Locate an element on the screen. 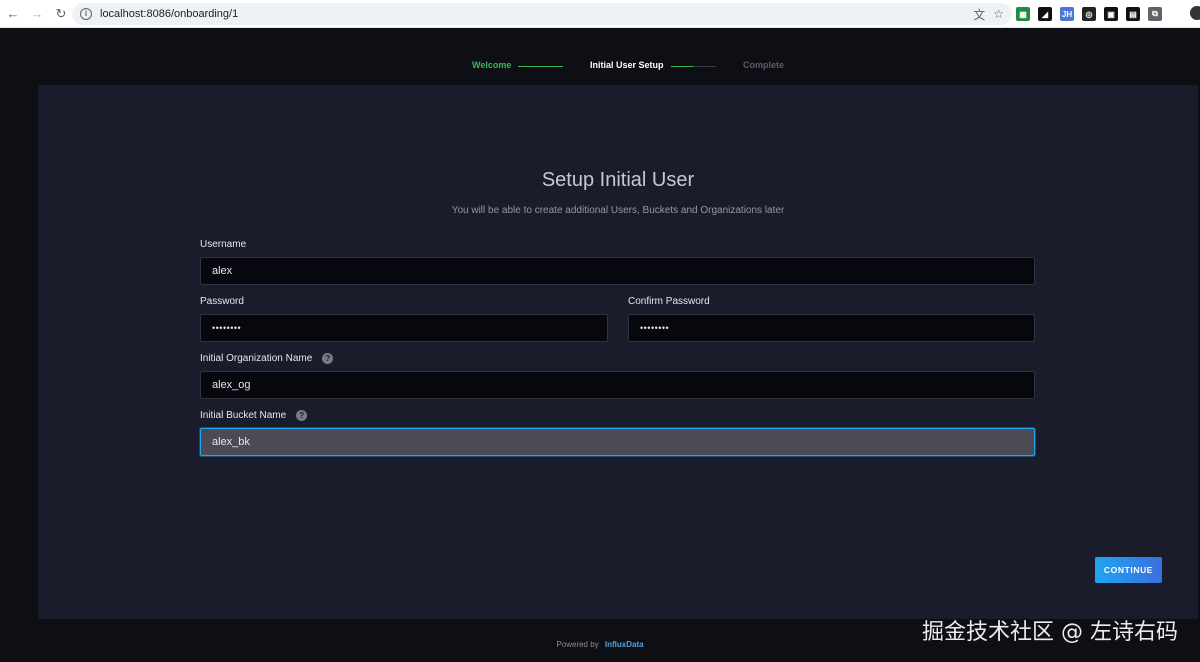  confirm-password-label-text: Confirm Password is located at coordinates (669, 301).